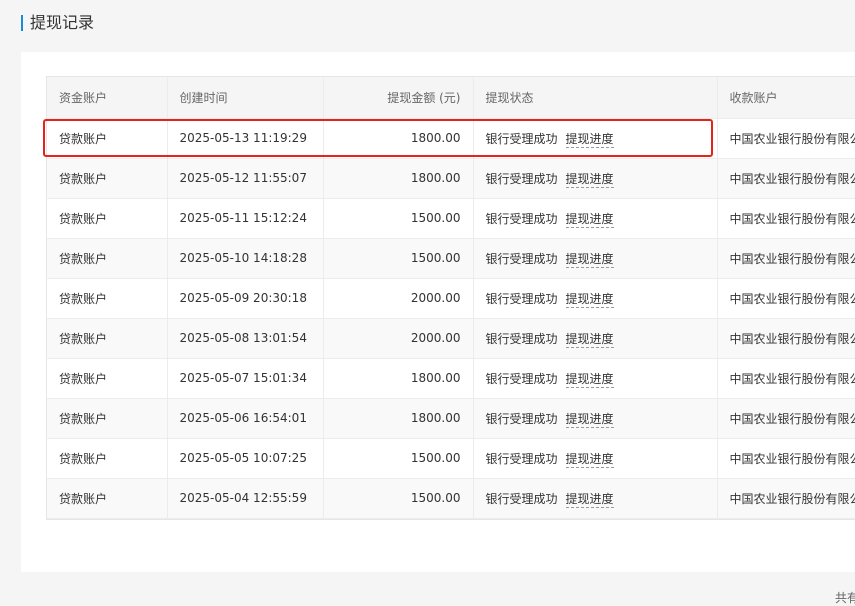 Image resolution: width=855 pixels, height=606 pixels. Describe the element at coordinates (245, 218) in the screenshot. I see `cell-time: 2025-05-11 15:12:24` at that location.